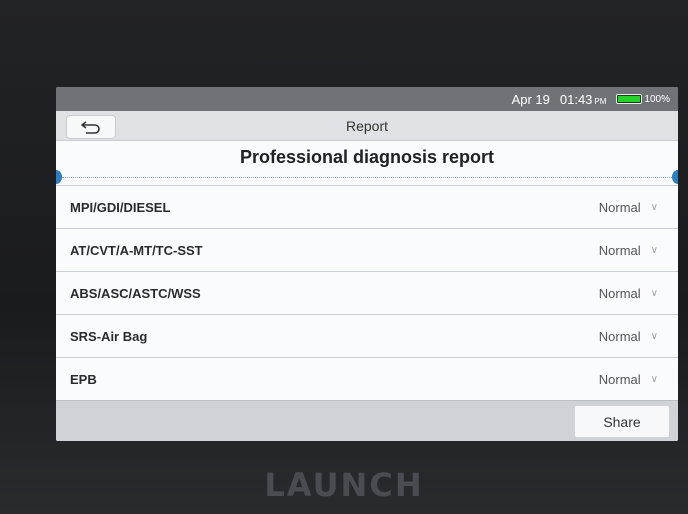 This screenshot has height=514, width=688. Describe the element at coordinates (136, 250) in the screenshot. I see `system-name: AT/CVT/A-MT/TC-SST` at that location.